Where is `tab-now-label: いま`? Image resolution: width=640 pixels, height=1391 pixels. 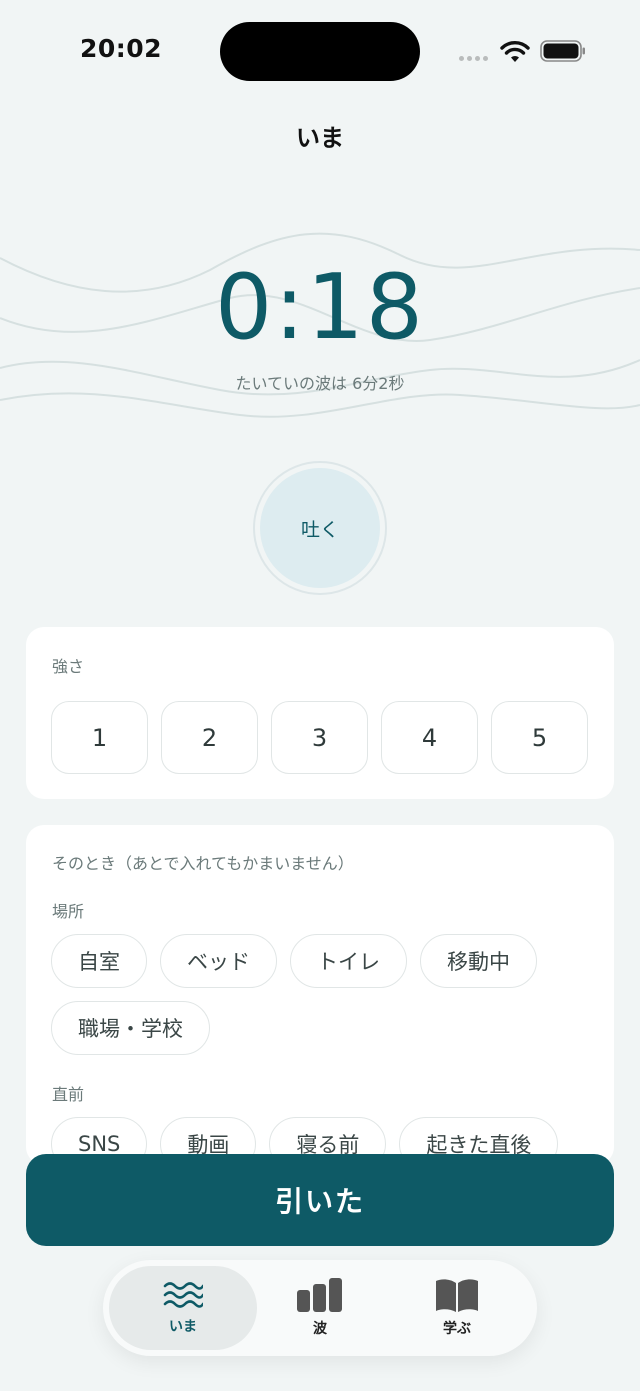
tab-now-label: いま is located at coordinates (183, 1327).